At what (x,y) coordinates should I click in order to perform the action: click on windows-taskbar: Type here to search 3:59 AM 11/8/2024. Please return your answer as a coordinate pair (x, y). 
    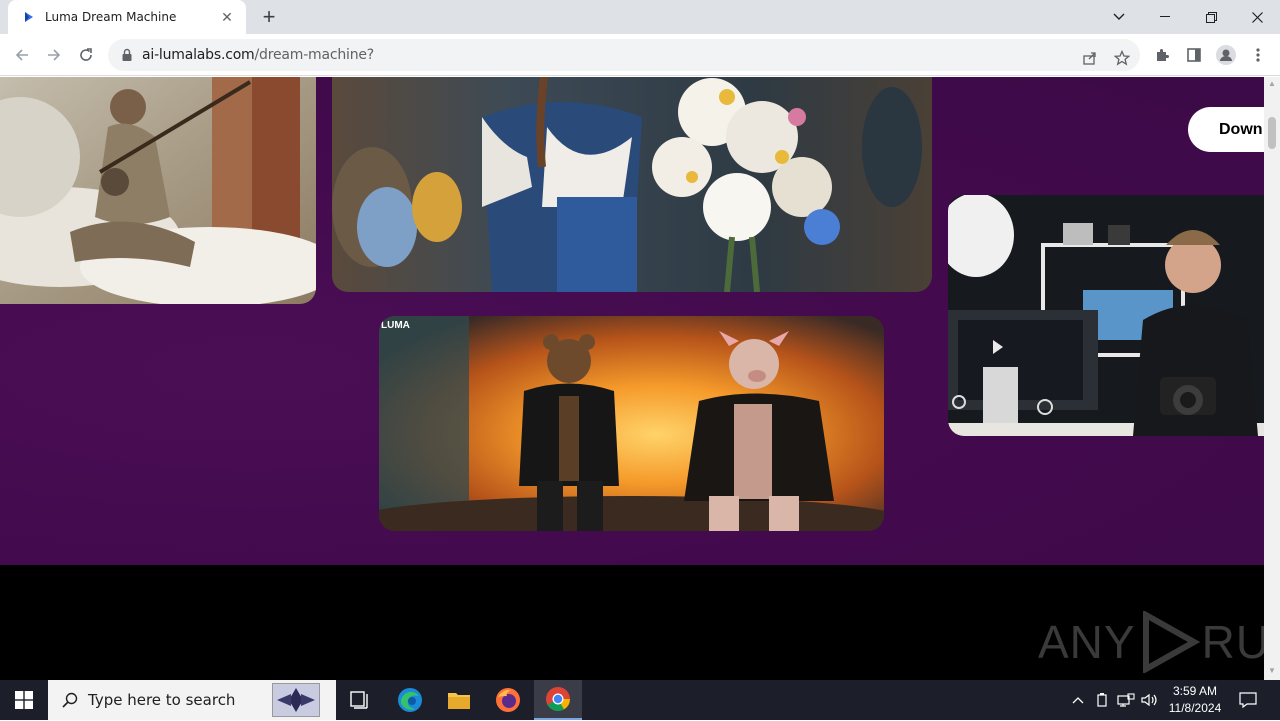
    Looking at the image, I should click on (640, 700).